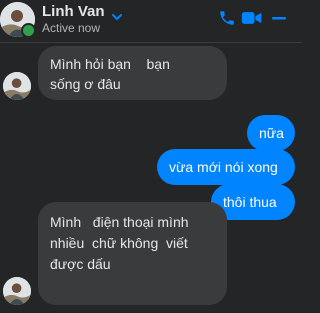  I want to click on message-bubble-outgoing: nữa, so click(271, 133).